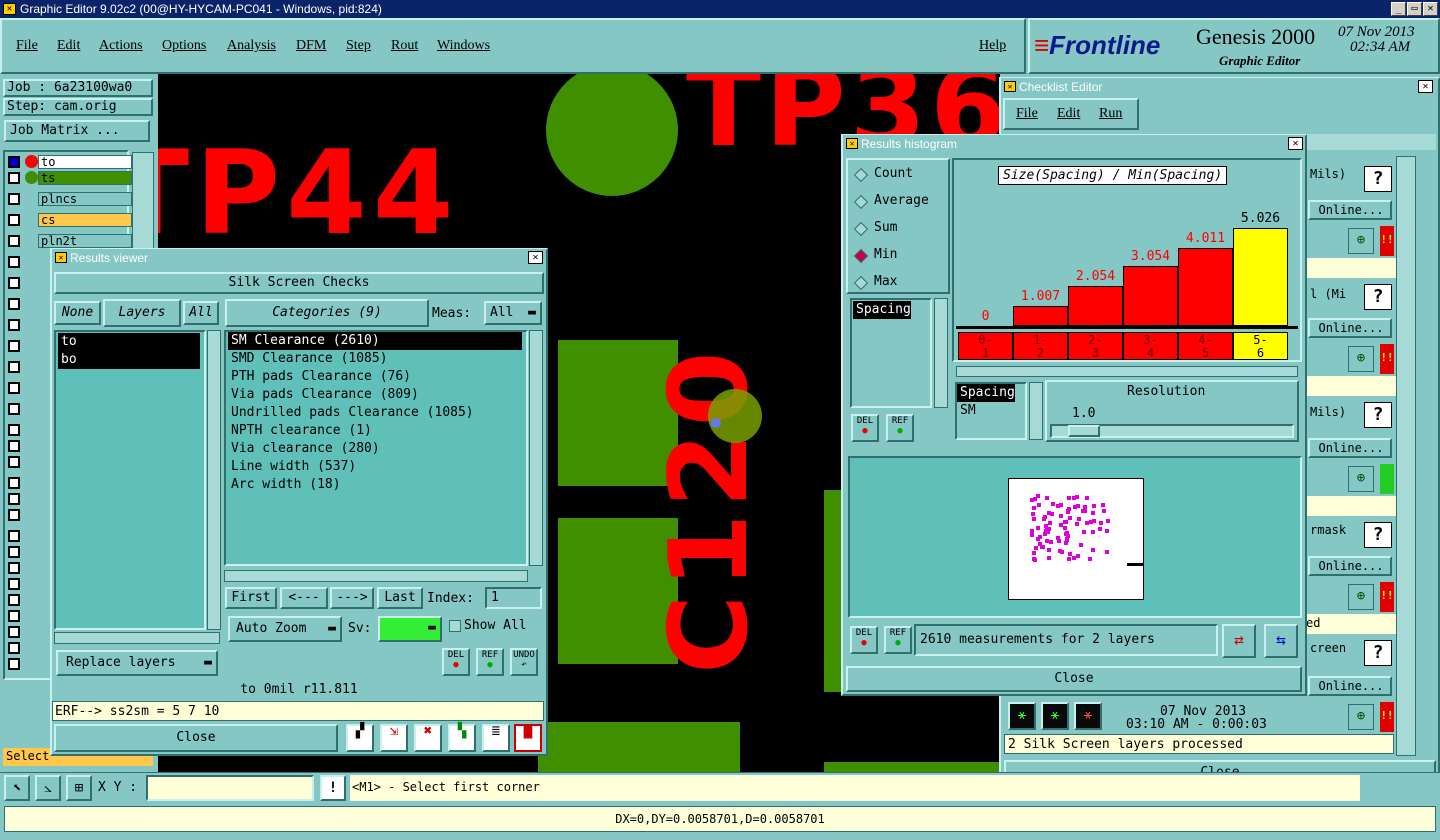  Describe the element at coordinates (898, 256) in the screenshot. I see `stat-radio-min: Min` at that location.